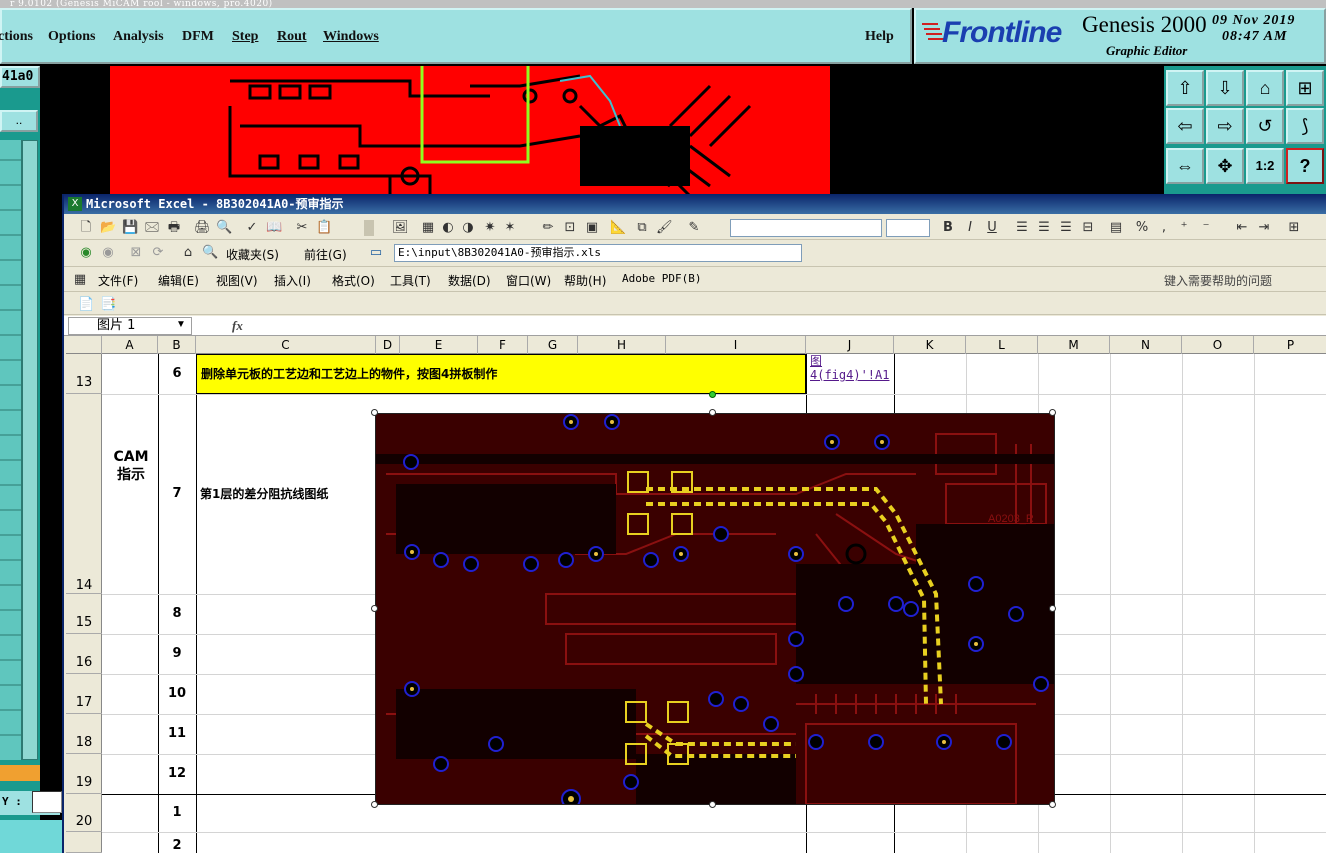 The width and height of the screenshot is (1326, 853). Describe the element at coordinates (850, 345) in the screenshot. I see `col-header-j: J` at that location.